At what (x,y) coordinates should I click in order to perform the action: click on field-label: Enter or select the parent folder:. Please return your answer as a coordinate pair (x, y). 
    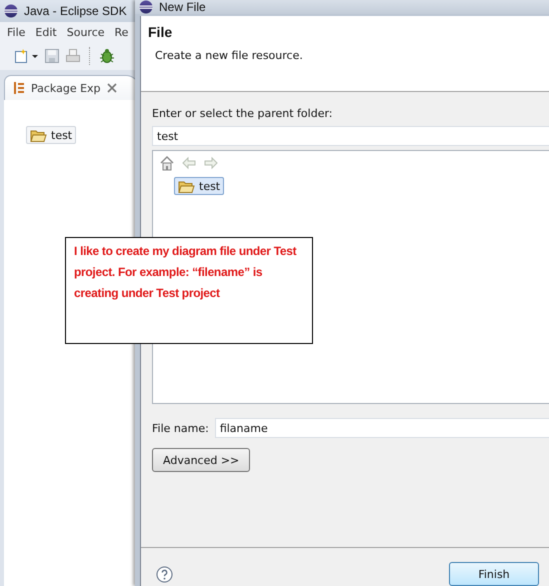
    Looking at the image, I should click on (243, 114).